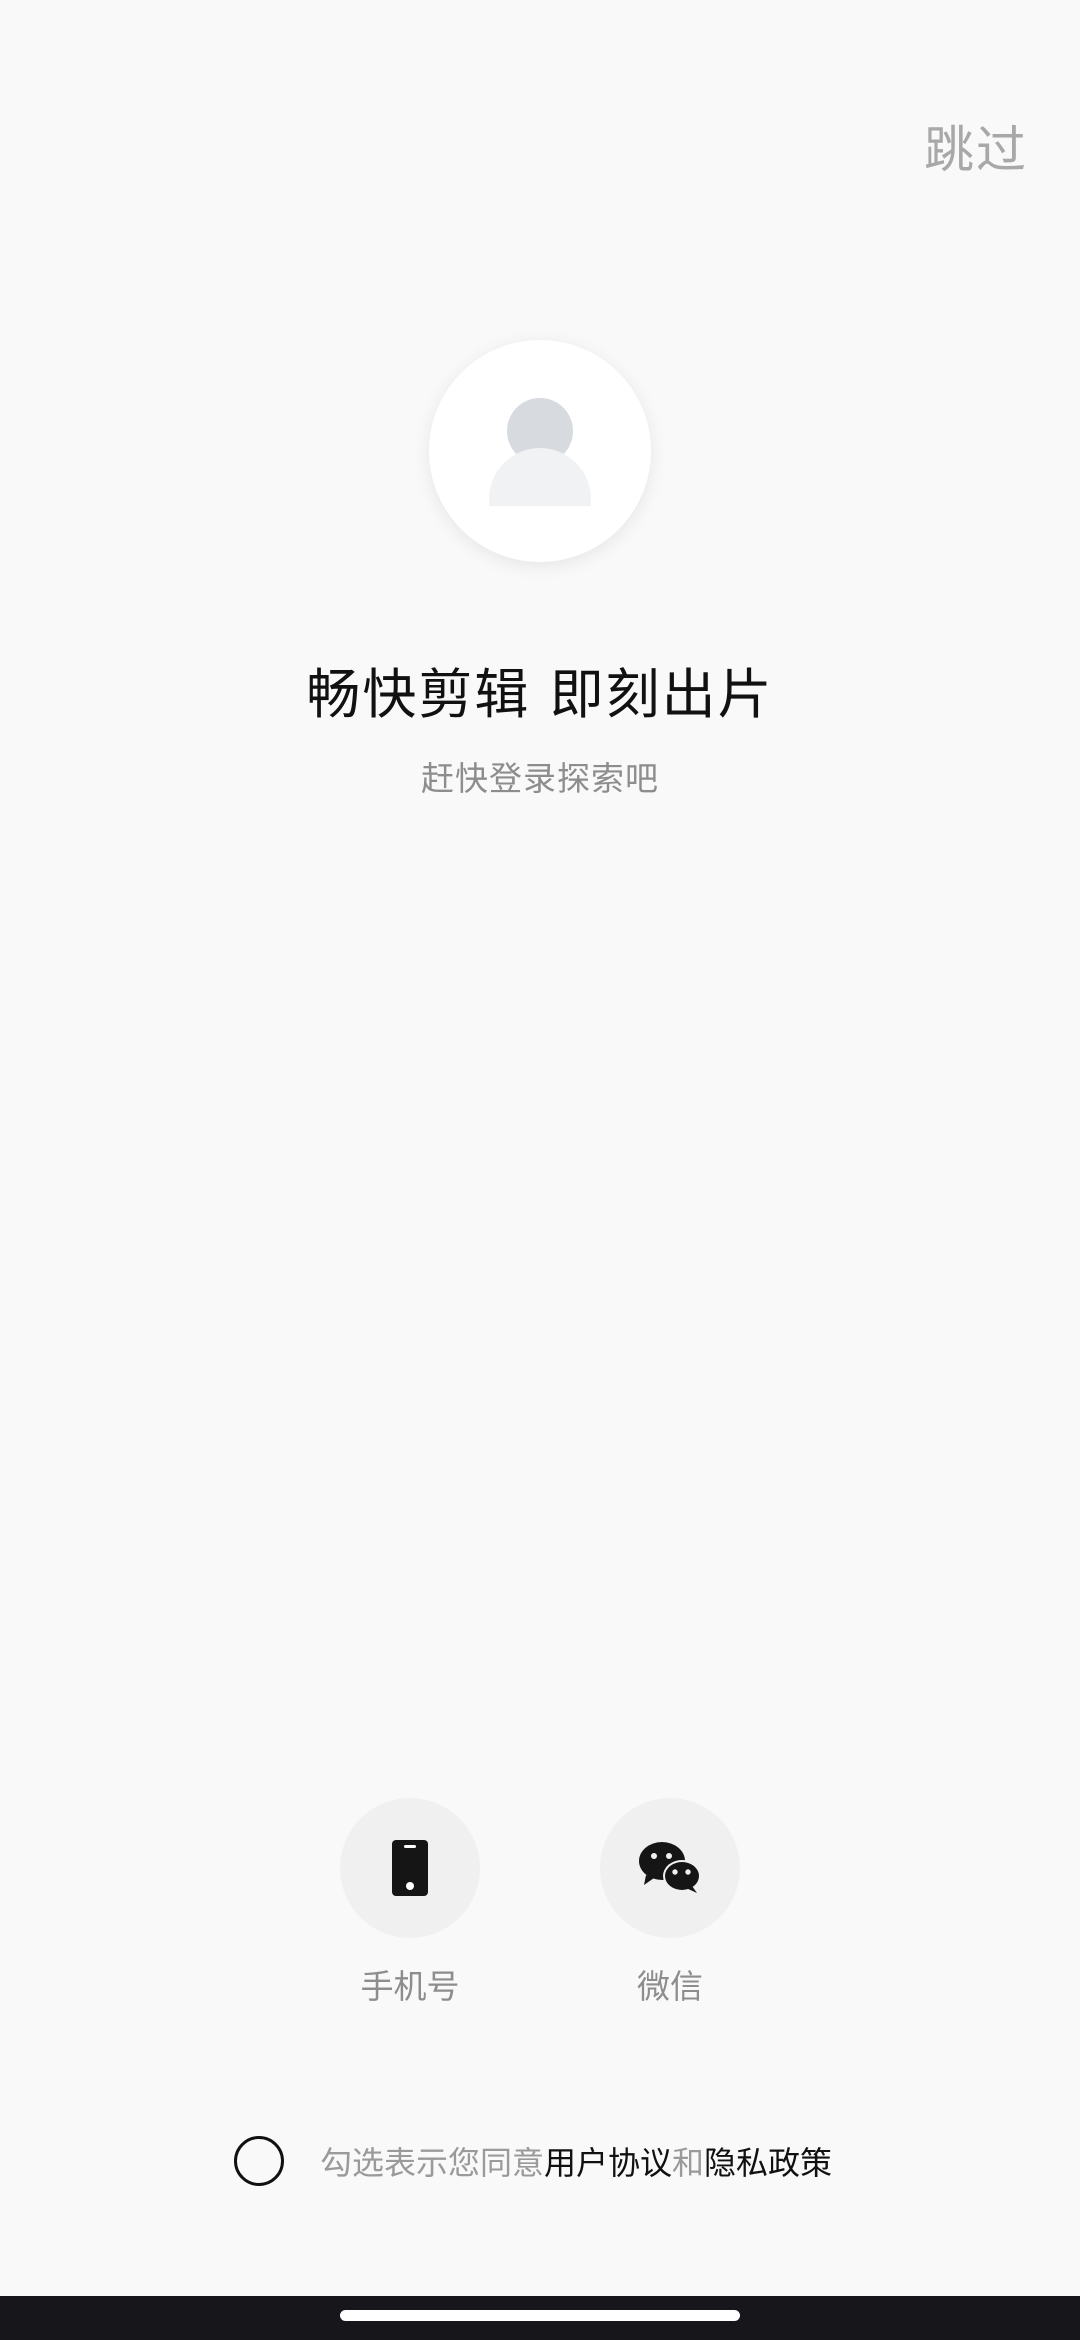  I want to click on agreement-row: 勾选表示您同意 用户协议 和 隐私政策, so click(533, 2161).